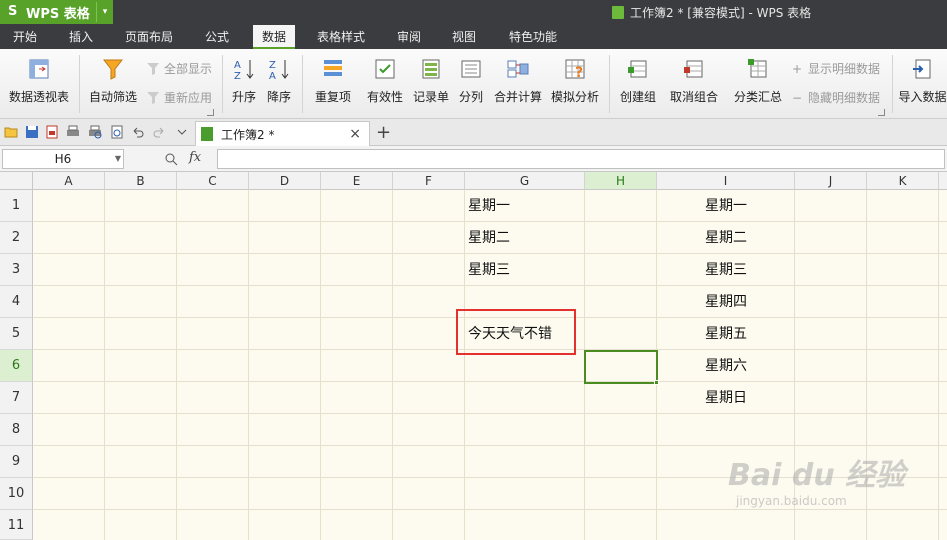 The image size is (947, 540). What do you see at coordinates (726, 302) in the screenshot?
I see `cell-i4: 星期四` at bounding box center [726, 302].